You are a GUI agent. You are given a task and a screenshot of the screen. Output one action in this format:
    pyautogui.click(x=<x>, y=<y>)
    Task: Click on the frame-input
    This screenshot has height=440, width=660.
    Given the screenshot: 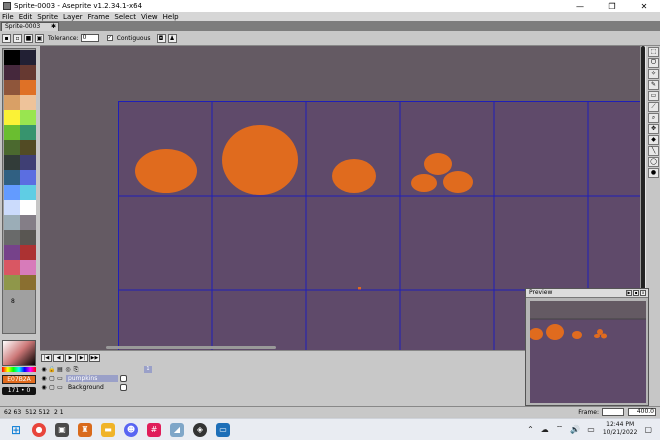 What is the action you would take?
    pyautogui.click(x=613, y=412)
    